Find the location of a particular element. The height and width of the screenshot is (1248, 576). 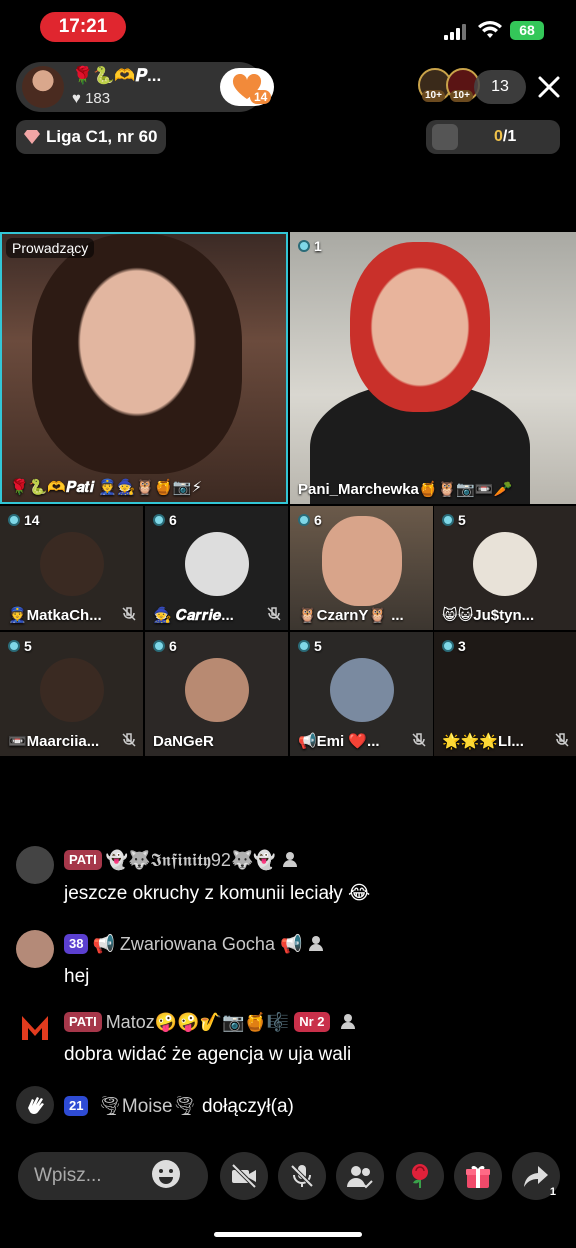

host-video-tile: Prowadzący 🌹🐍🫶𝑷𝒂𝒕𝒊 👮🧙🦉🍯📷⚡ is located at coordinates (144, 368).